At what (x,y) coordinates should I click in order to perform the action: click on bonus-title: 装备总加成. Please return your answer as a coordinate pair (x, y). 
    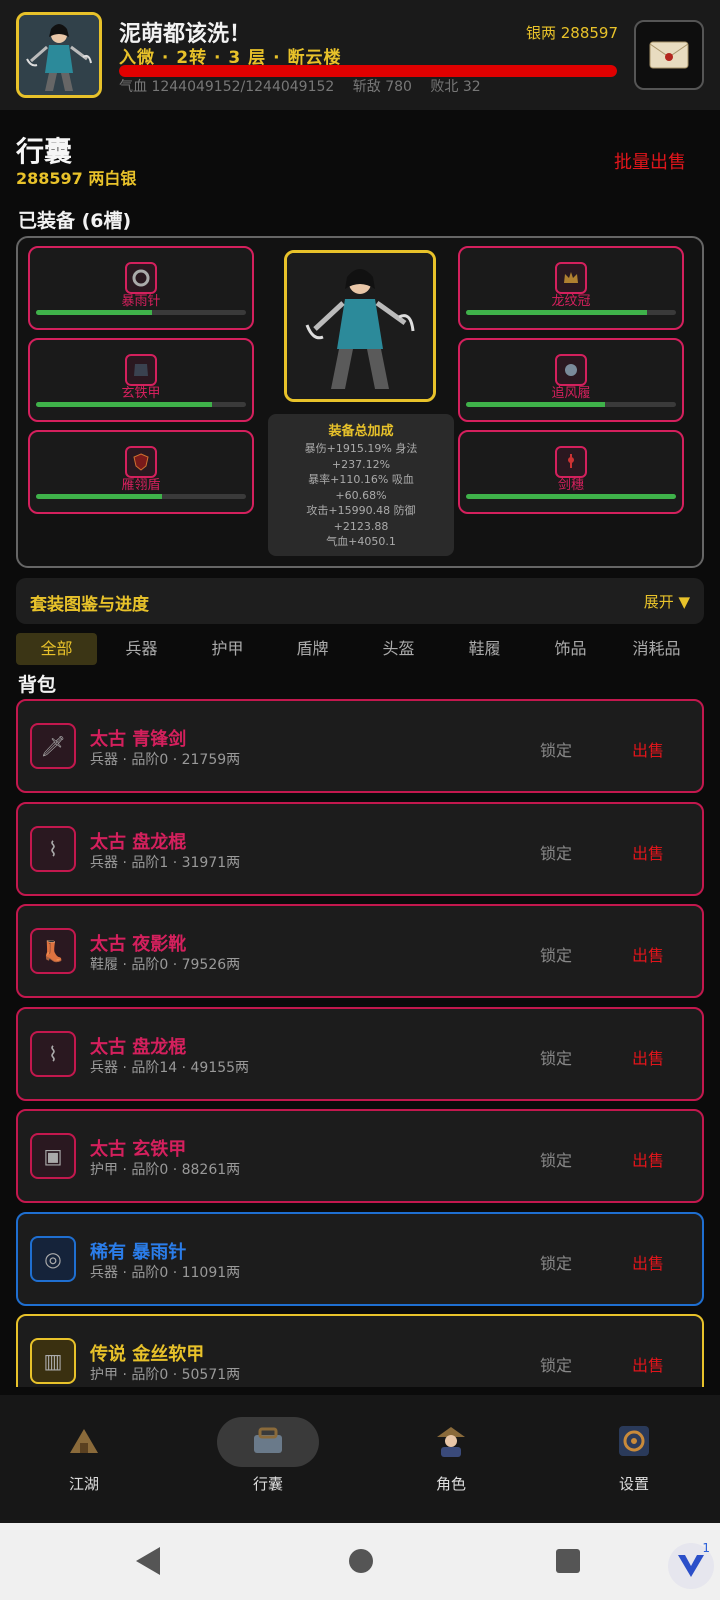
    Looking at the image, I should click on (361, 431).